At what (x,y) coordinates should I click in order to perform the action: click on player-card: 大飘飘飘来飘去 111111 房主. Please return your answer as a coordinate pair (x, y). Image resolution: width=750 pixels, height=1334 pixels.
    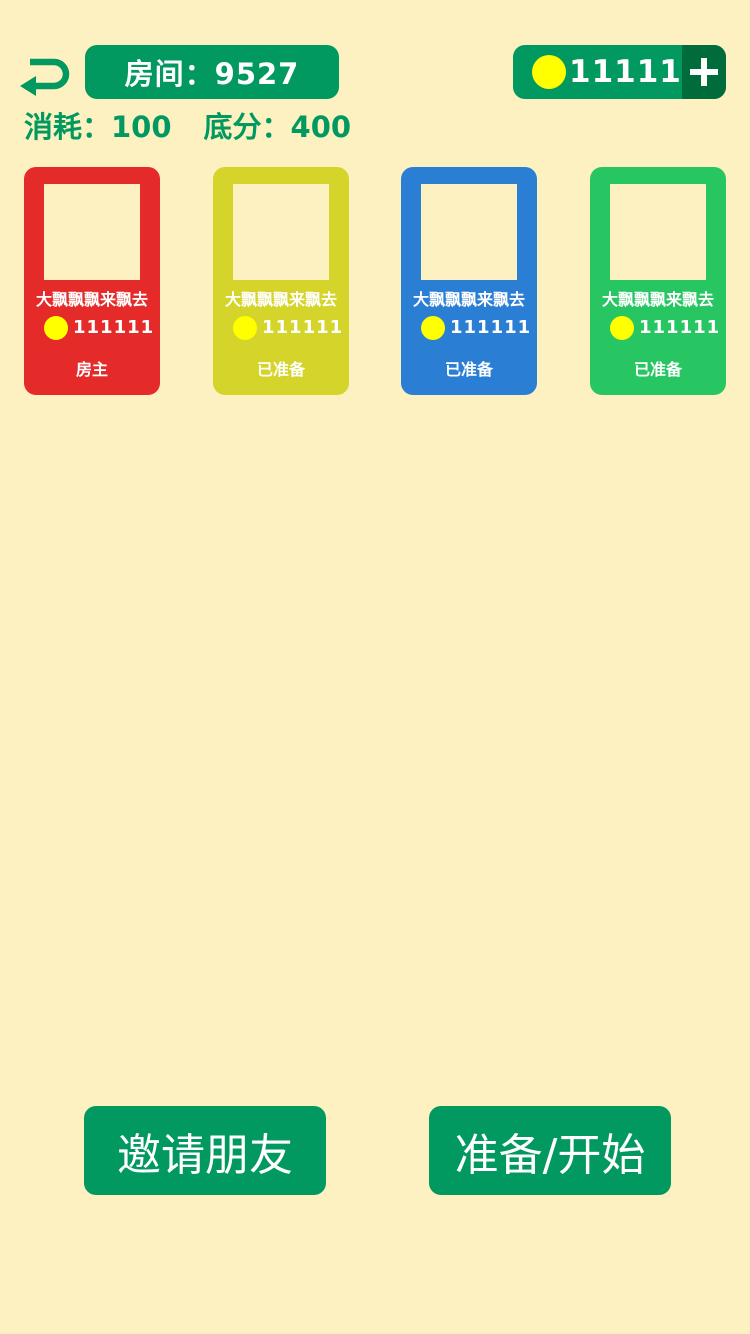
    Looking at the image, I should click on (92, 281).